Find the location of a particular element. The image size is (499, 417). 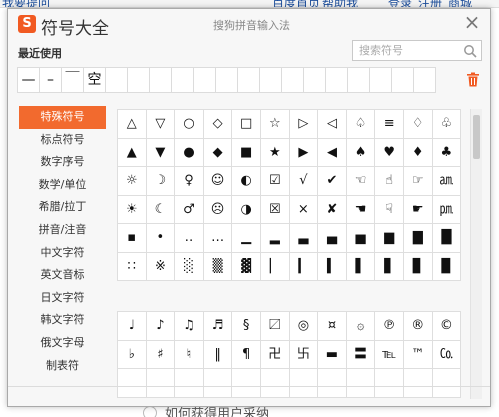

symbol-cell: ㏇ is located at coordinates (447, 354).